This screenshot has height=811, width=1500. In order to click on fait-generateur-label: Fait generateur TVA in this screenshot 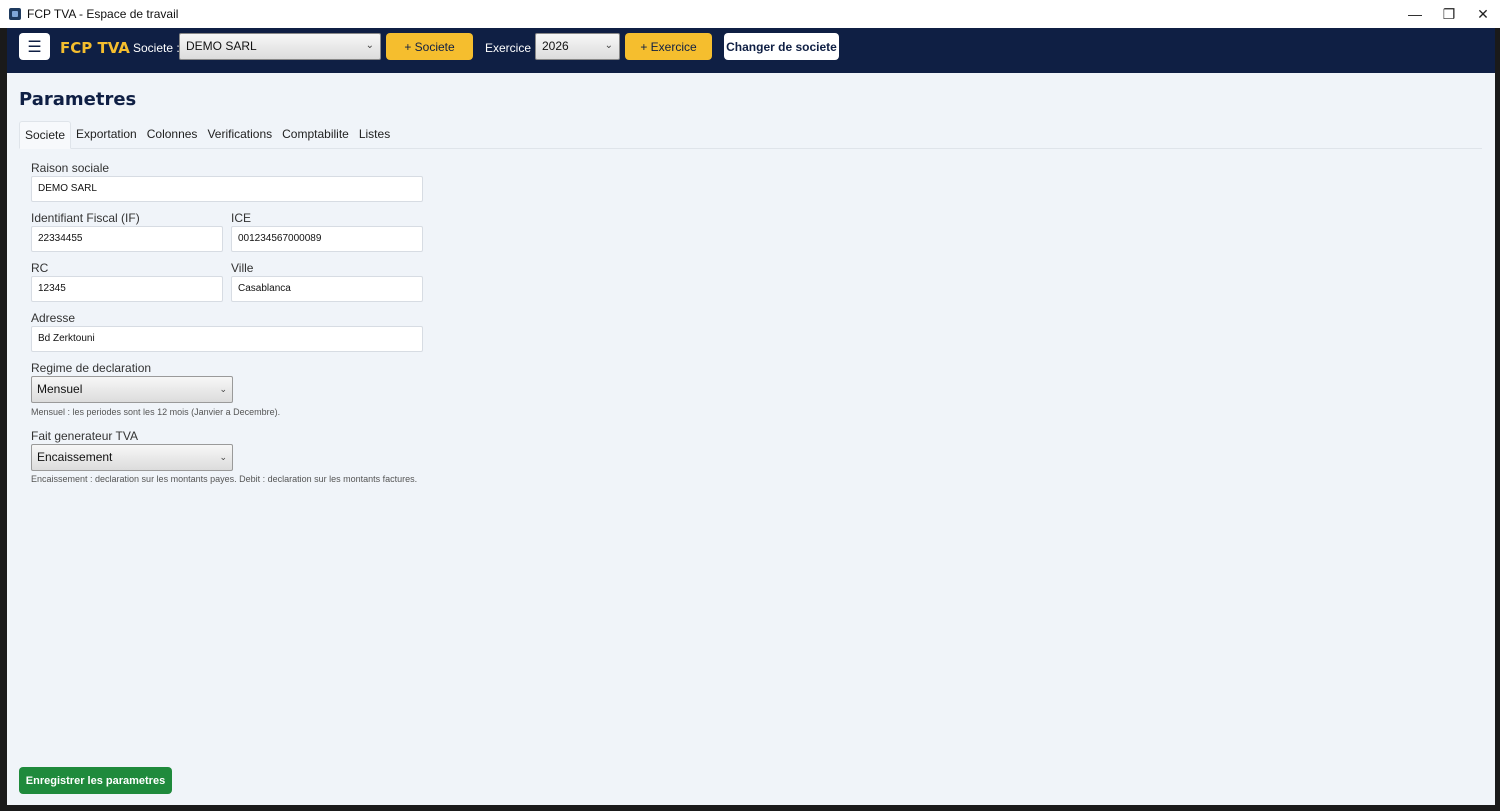, I will do `click(84, 436)`.